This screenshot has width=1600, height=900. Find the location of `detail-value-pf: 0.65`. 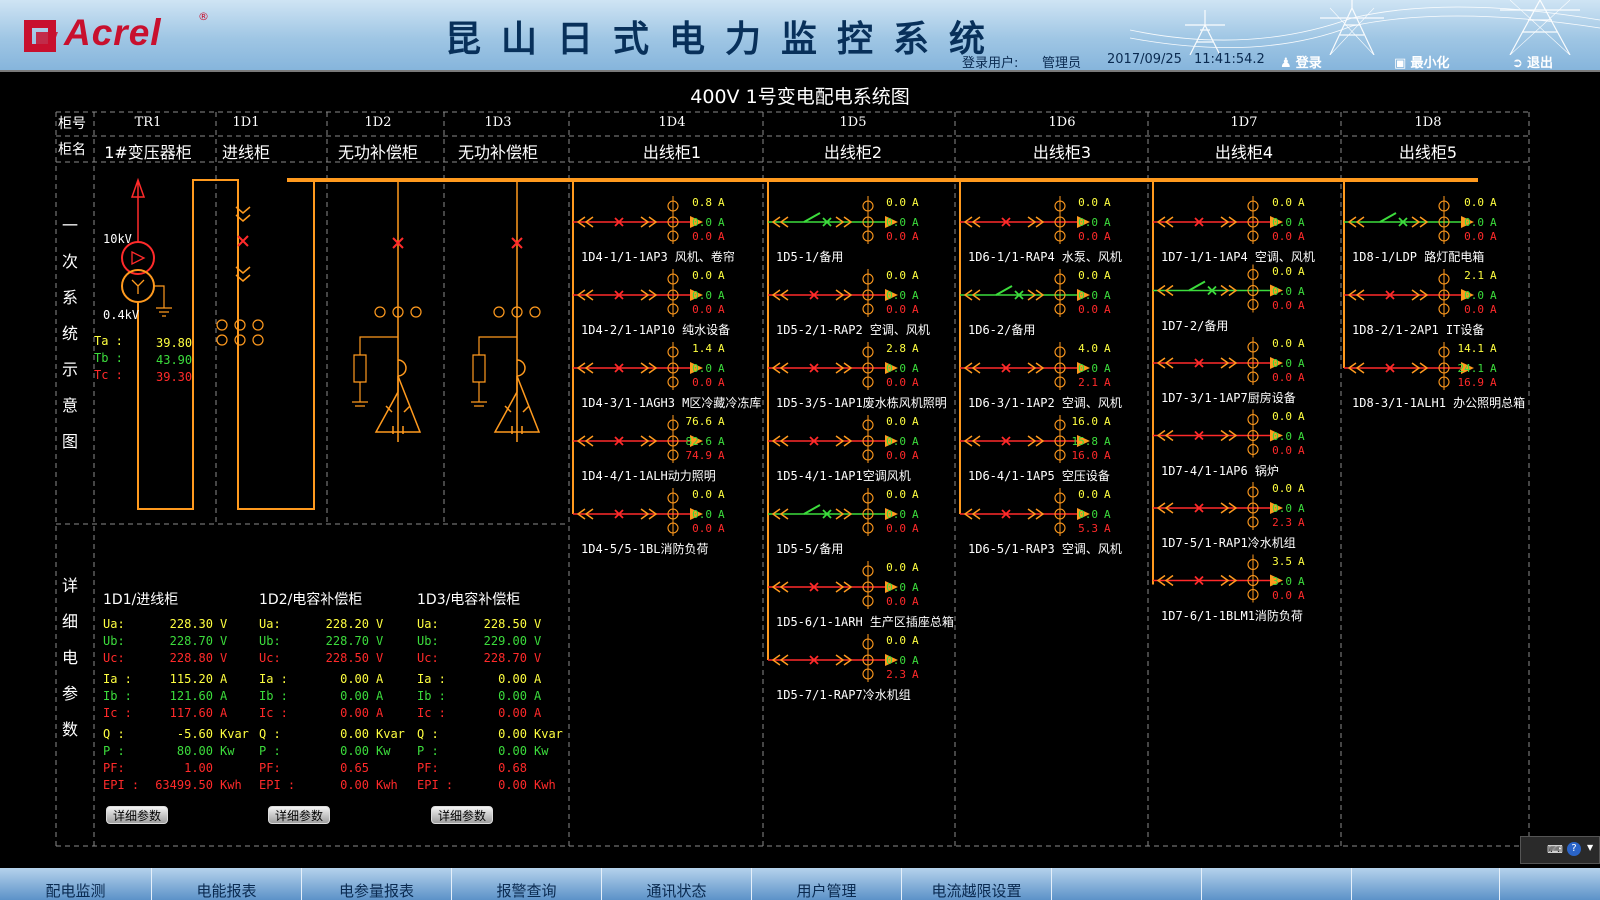

detail-value-pf: 0.65 is located at coordinates (354, 768).